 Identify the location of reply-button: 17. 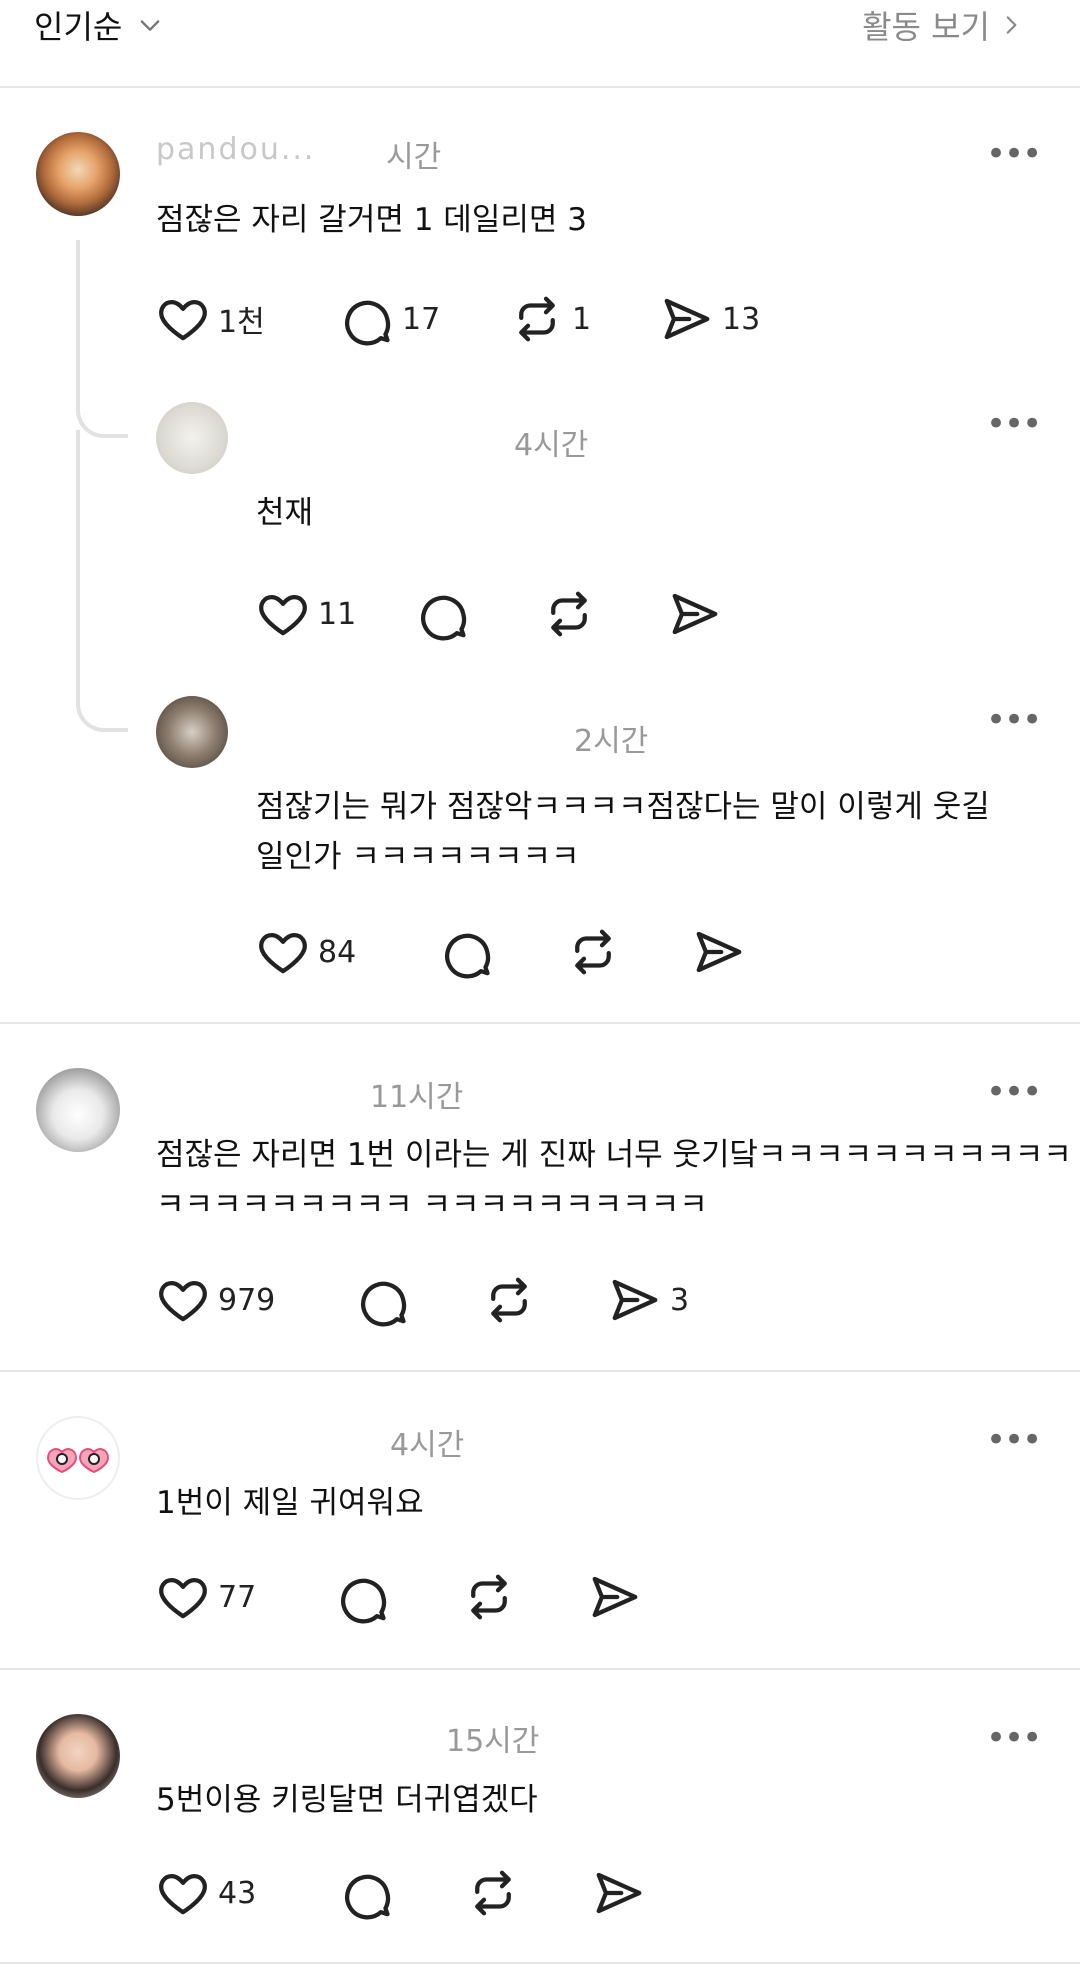
(425, 319).